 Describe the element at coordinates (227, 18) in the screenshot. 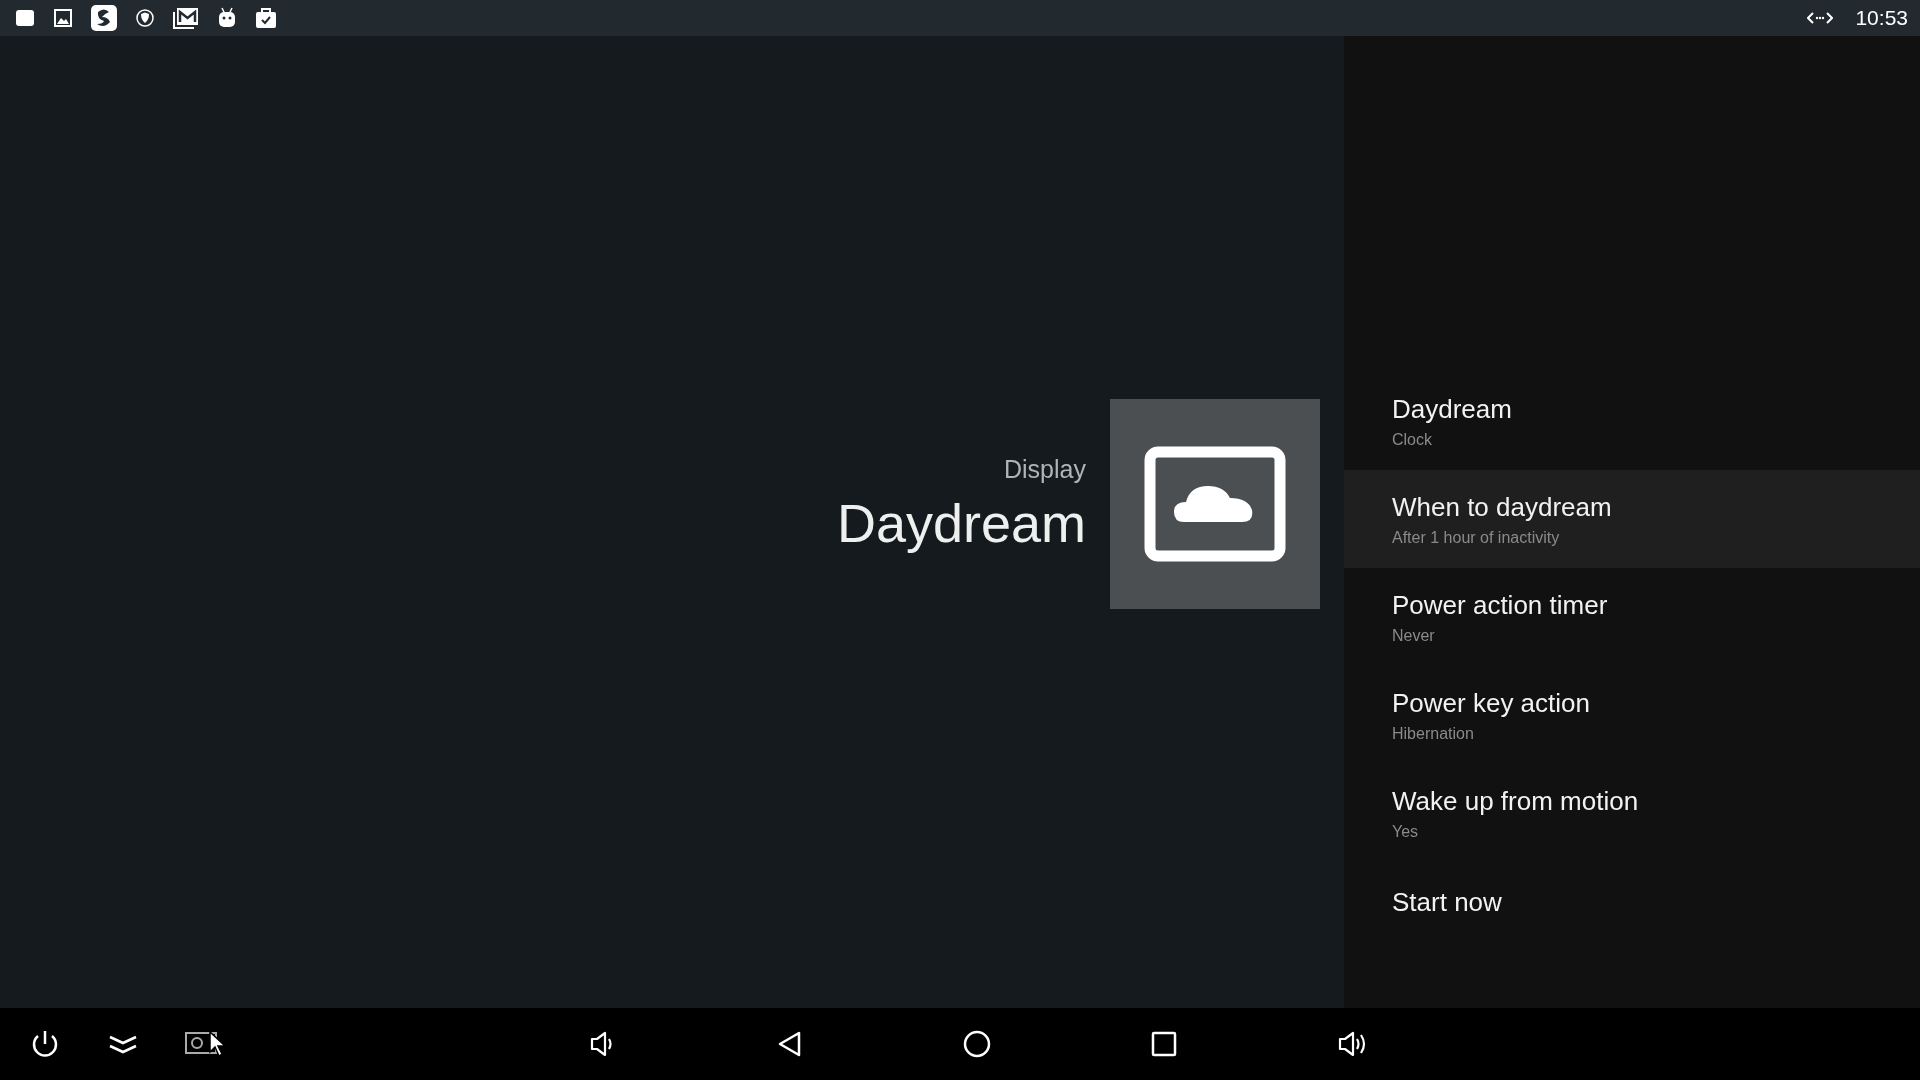

I see `android-icon` at that location.